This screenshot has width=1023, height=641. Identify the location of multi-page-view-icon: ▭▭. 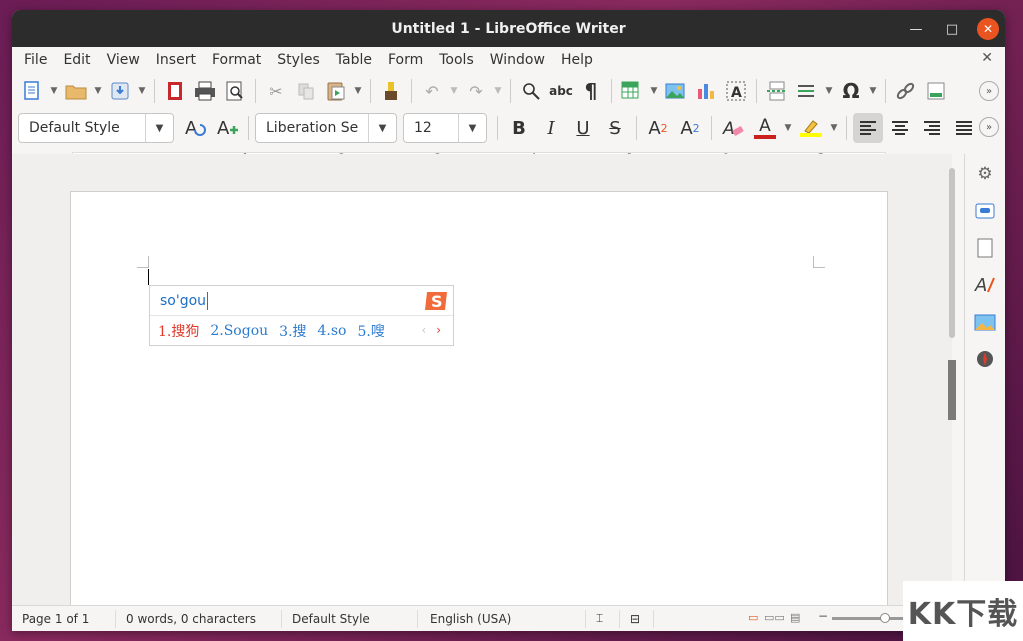
(774, 617).